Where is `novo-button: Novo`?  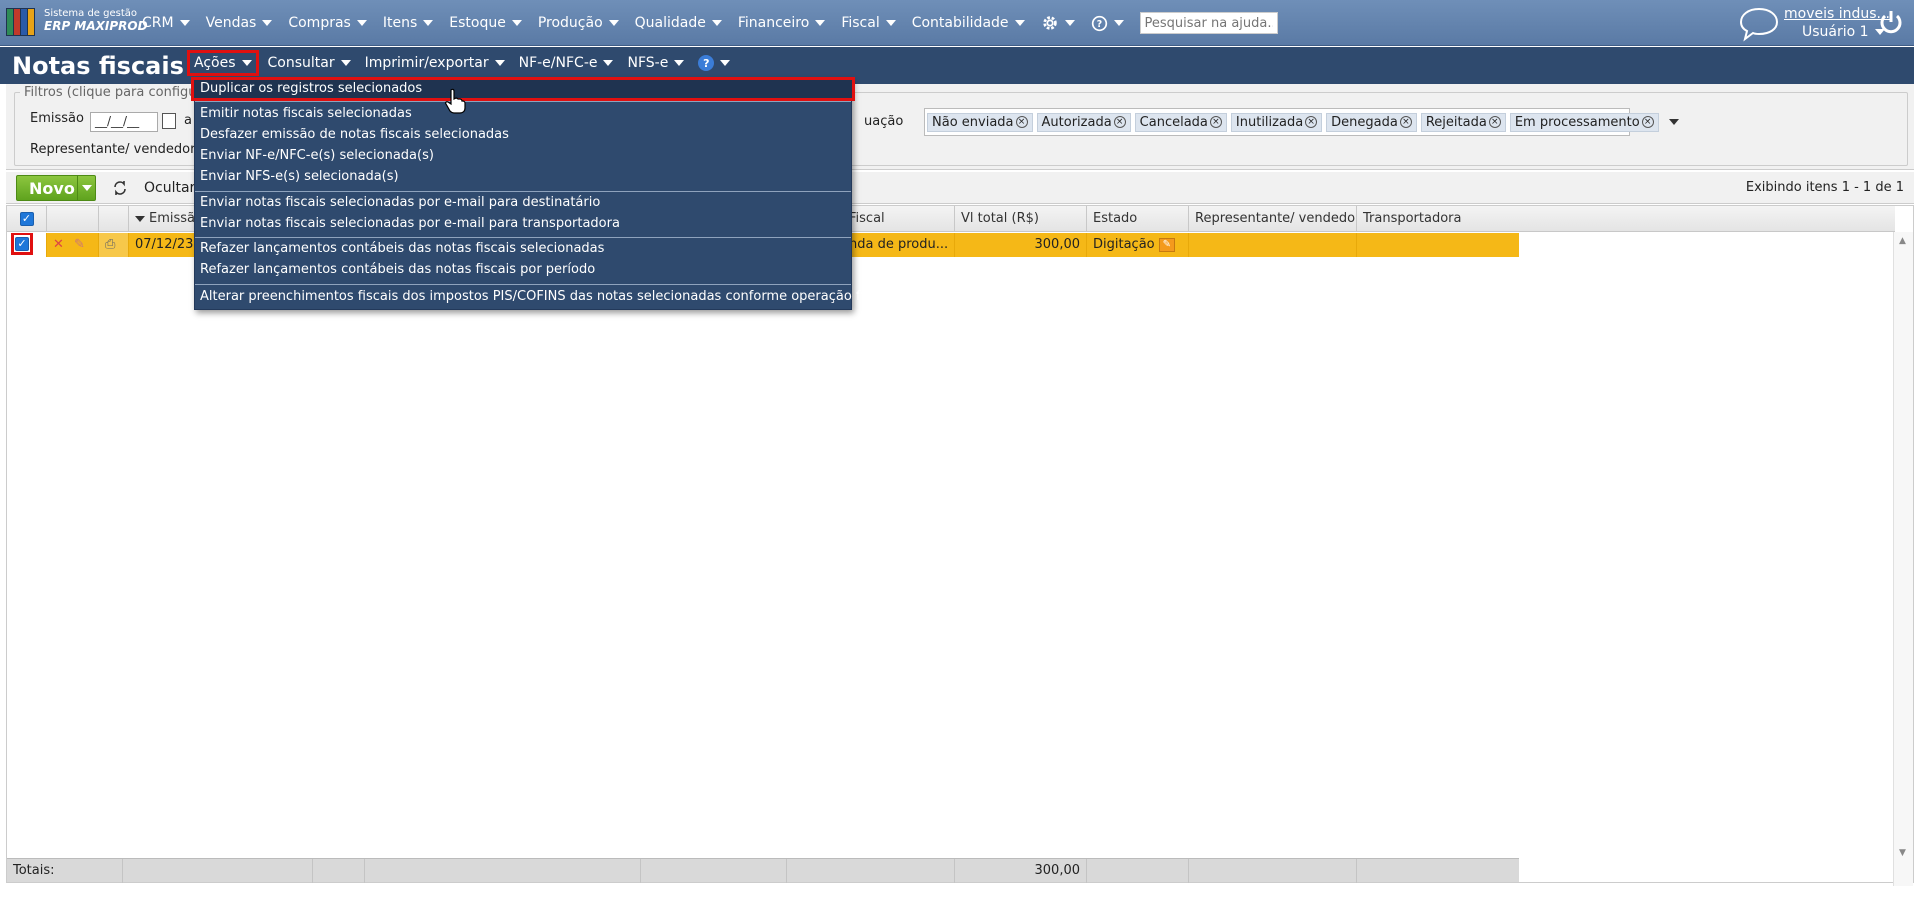
novo-button: Novo is located at coordinates (56, 188).